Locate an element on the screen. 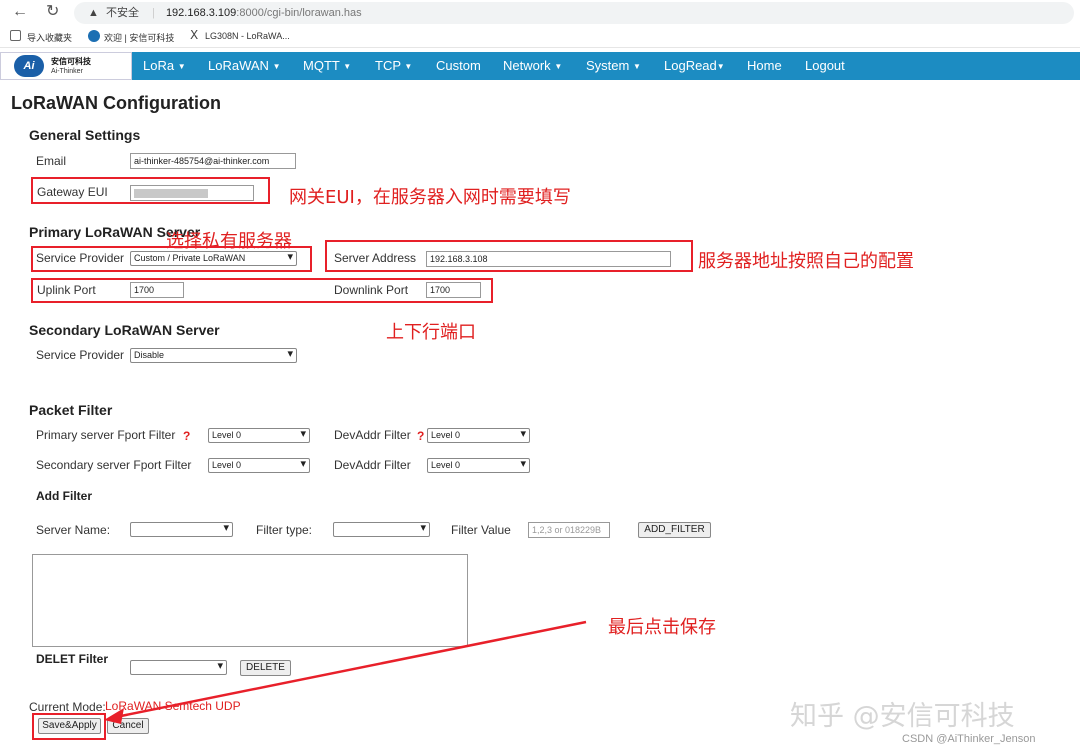 The width and height of the screenshot is (1080, 754). csdn-watermark: CSDN @AiThinker_Jenson is located at coordinates (969, 739).